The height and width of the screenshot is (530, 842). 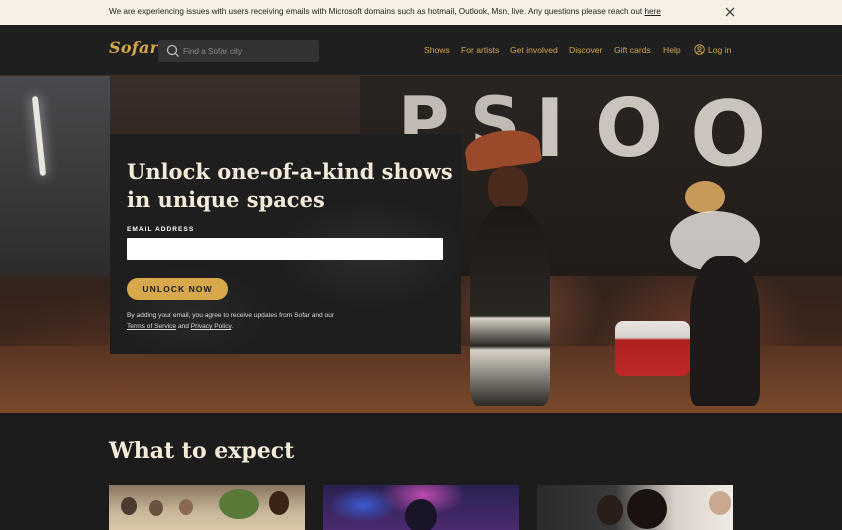 I want to click on unlock-now-button: UNLOCK NOW, so click(x=177, y=289).